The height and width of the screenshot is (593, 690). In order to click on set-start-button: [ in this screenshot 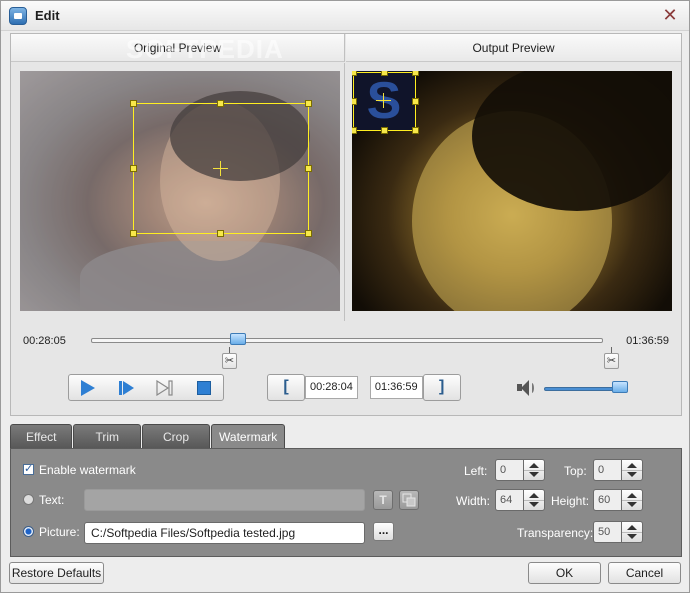, I will do `click(286, 387)`.